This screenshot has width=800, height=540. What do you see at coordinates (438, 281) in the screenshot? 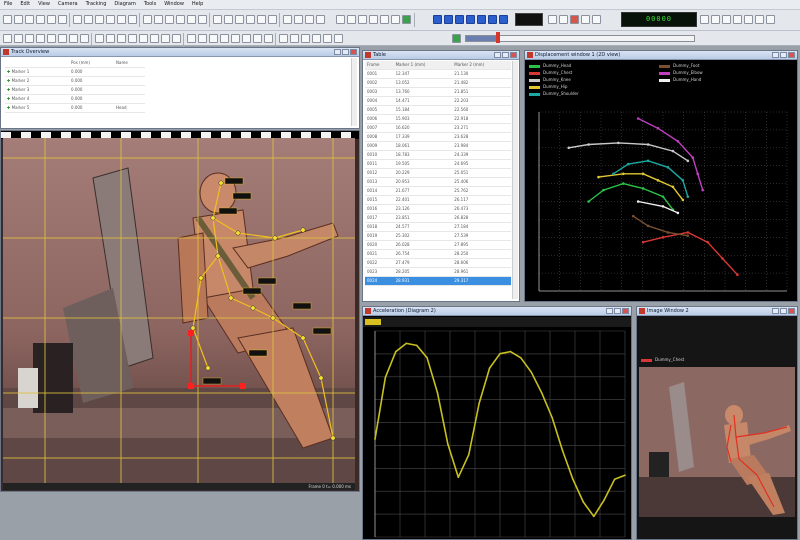
I see `table-row: 0024 28.931 29.317` at bounding box center [438, 281].